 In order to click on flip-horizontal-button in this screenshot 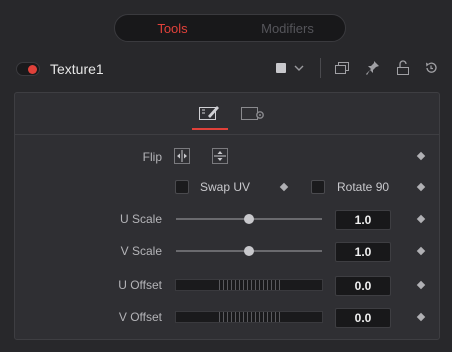, I will do `click(182, 156)`.